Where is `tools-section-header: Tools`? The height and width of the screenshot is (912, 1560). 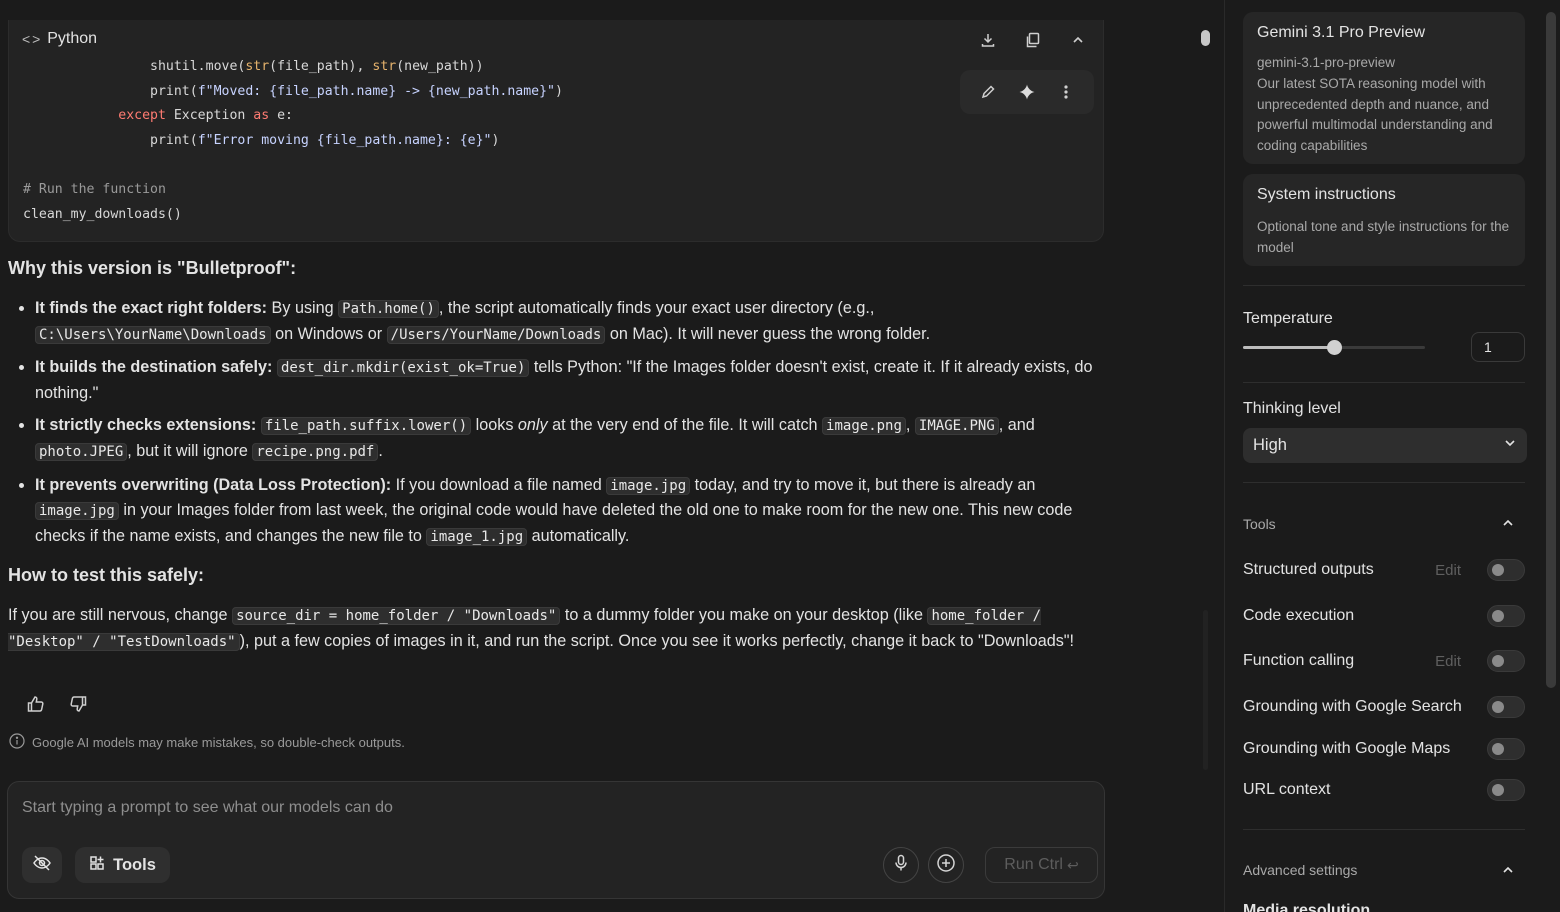 tools-section-header: Tools is located at coordinates (1259, 524).